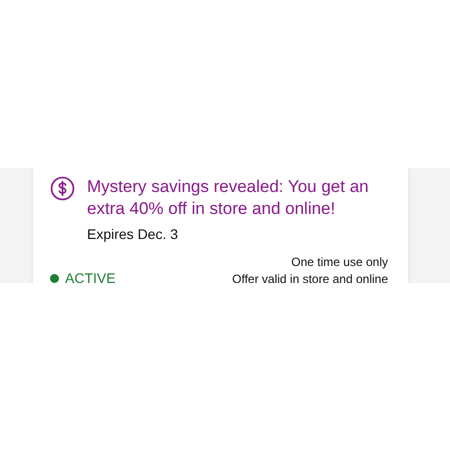  I want to click on offer-term: Offer valid in store and online, so click(310, 277).